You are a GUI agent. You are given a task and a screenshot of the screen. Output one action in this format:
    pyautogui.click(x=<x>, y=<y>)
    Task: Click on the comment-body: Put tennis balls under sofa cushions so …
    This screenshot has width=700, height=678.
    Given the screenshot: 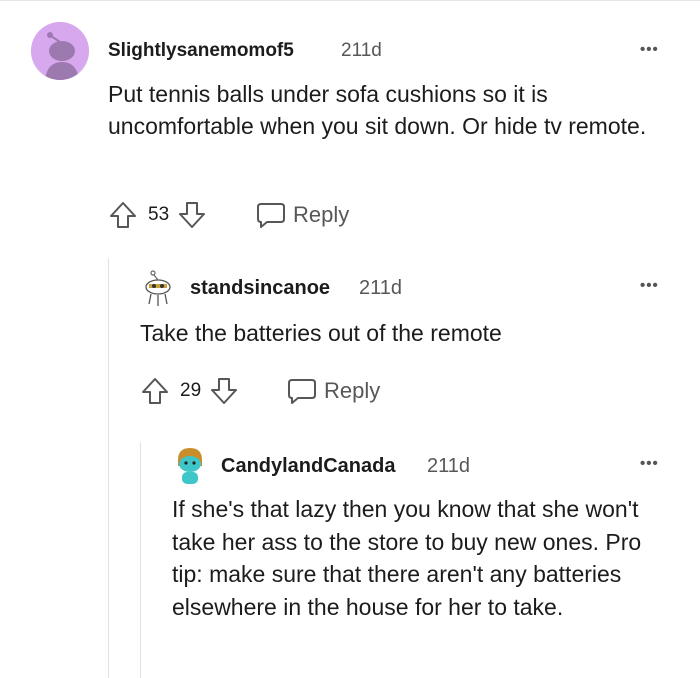 What is the action you would take?
    pyautogui.click(x=377, y=110)
    